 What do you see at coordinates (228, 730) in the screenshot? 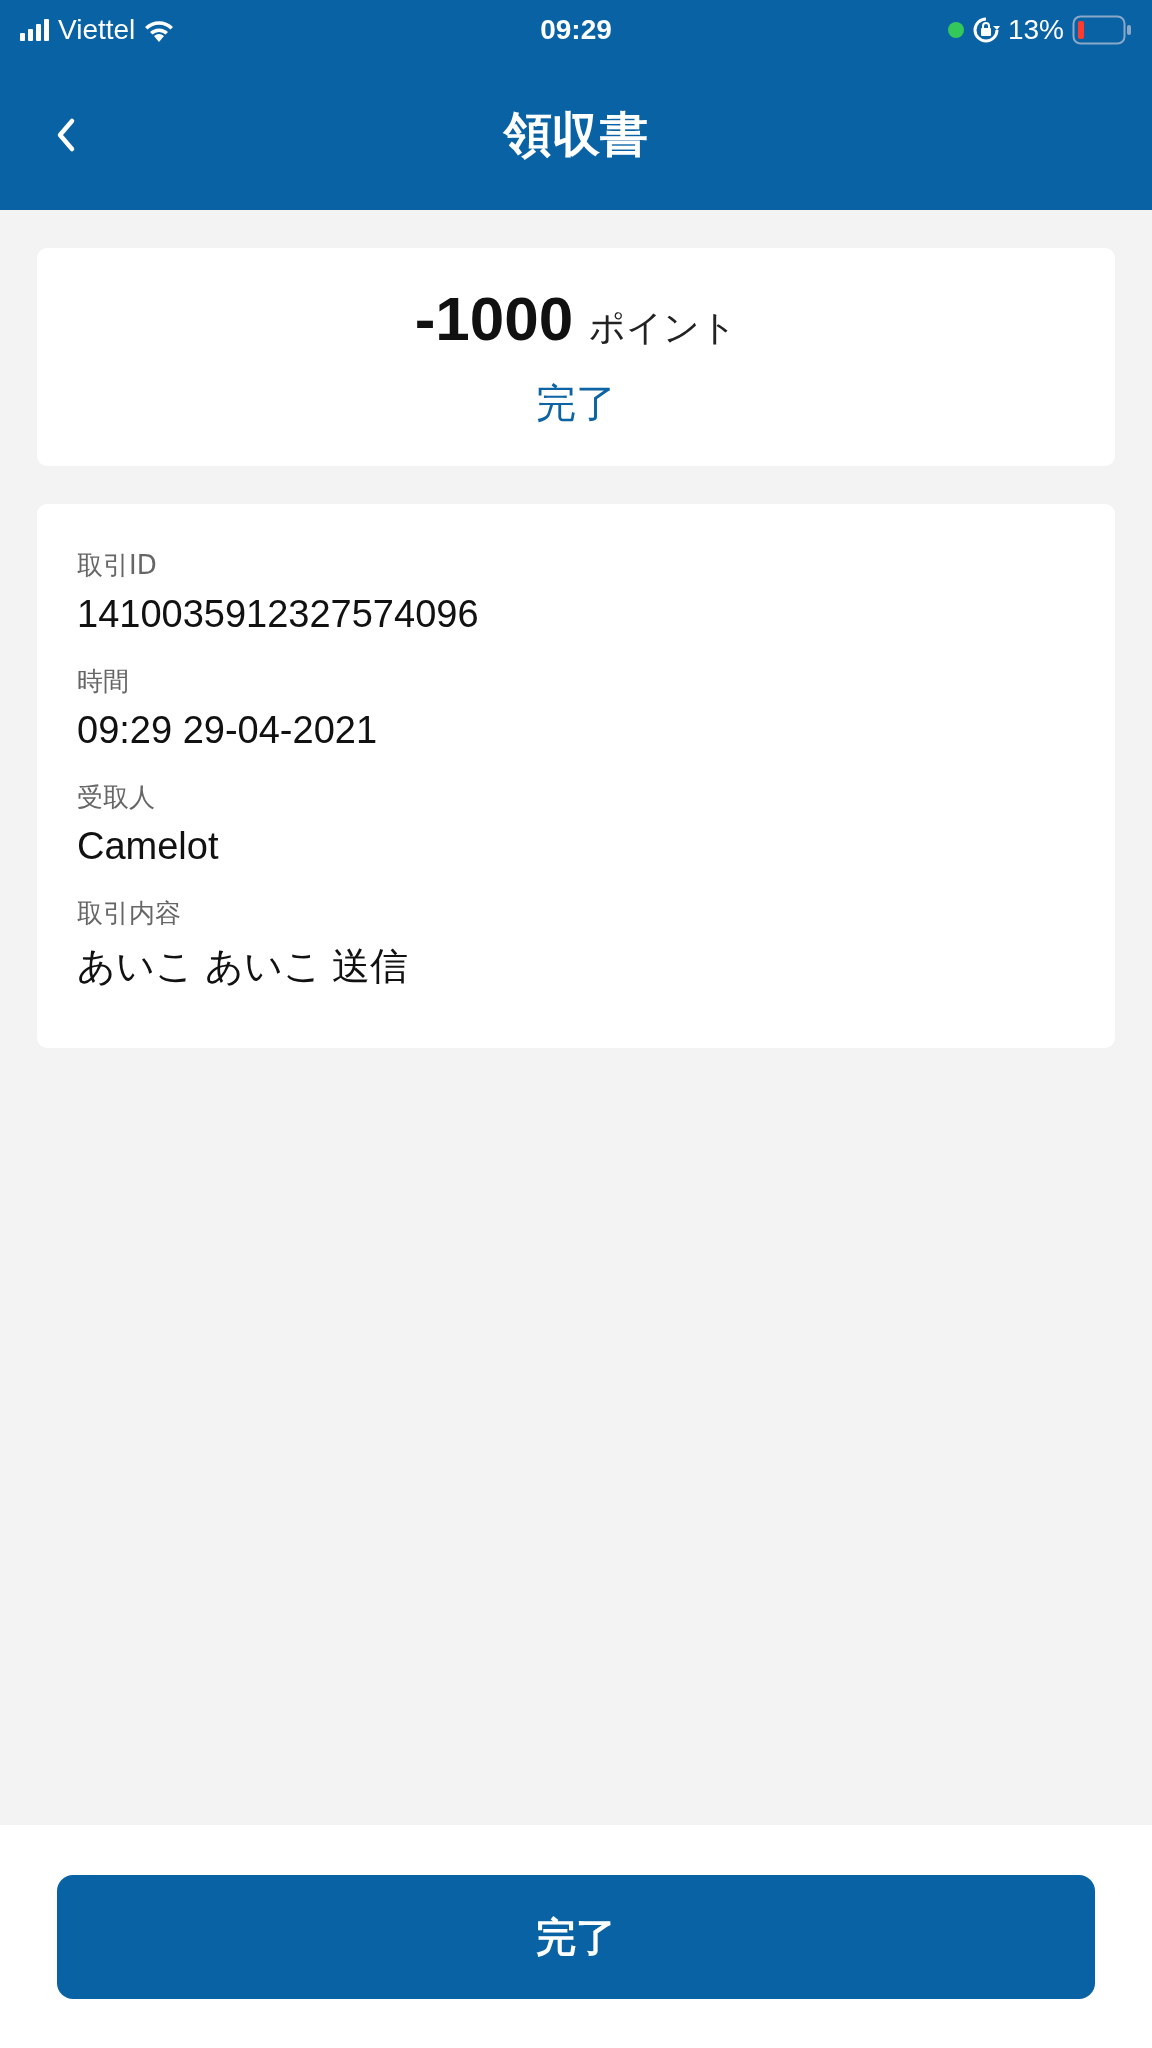
I see `detail-value: 09:29 29-04-2021` at bounding box center [228, 730].